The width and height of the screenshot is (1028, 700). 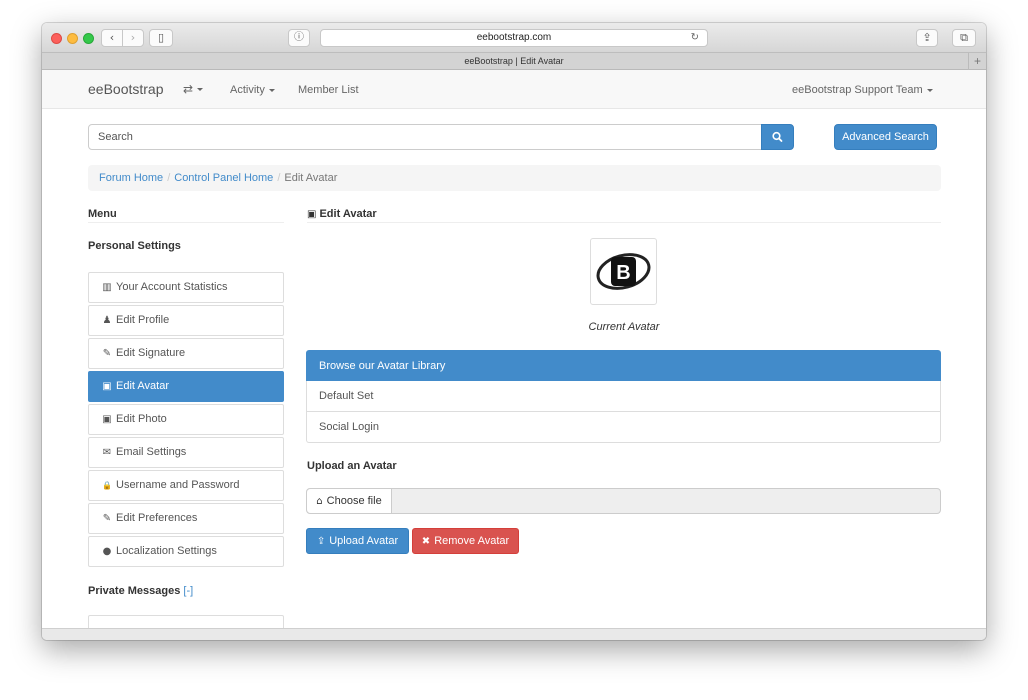 What do you see at coordinates (624, 222) in the screenshot?
I see `main-divider` at bounding box center [624, 222].